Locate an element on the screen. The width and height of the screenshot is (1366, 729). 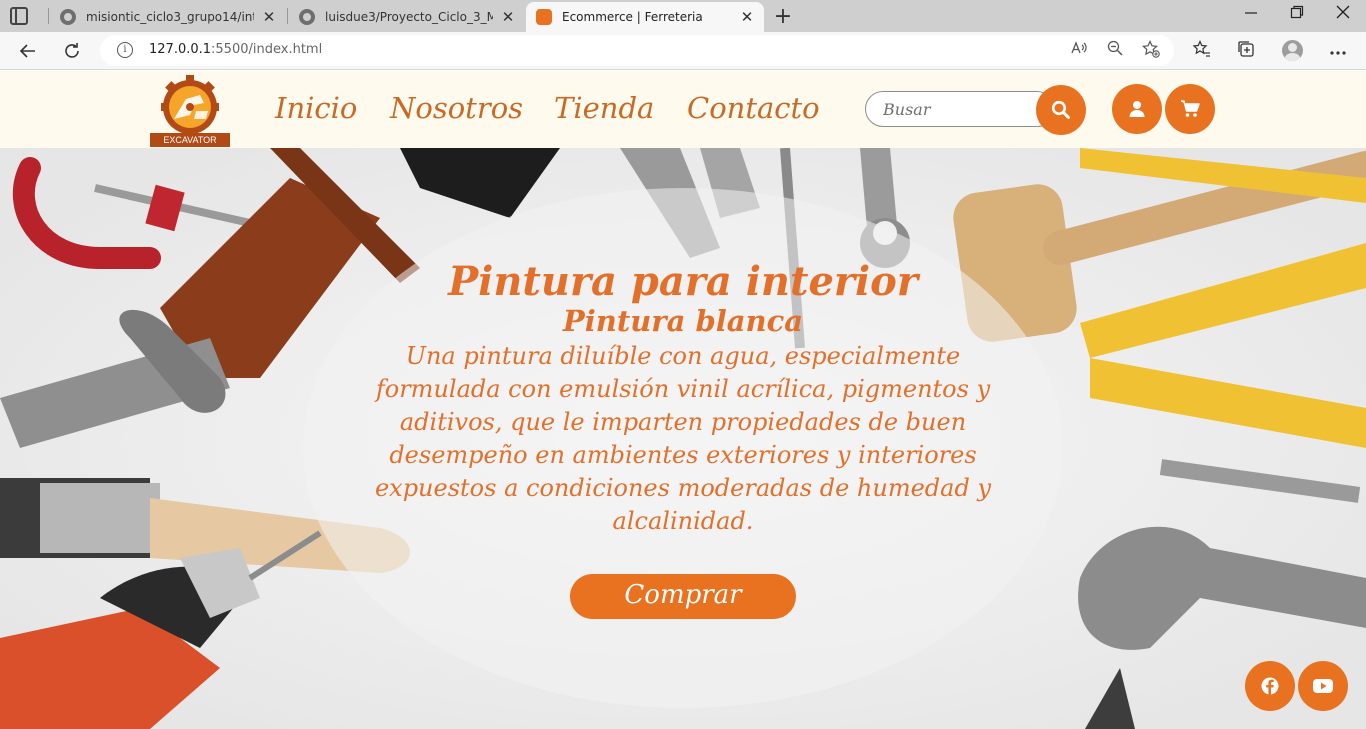
tab-title: Ecommerce | Ferreteria is located at coordinates (632, 17).